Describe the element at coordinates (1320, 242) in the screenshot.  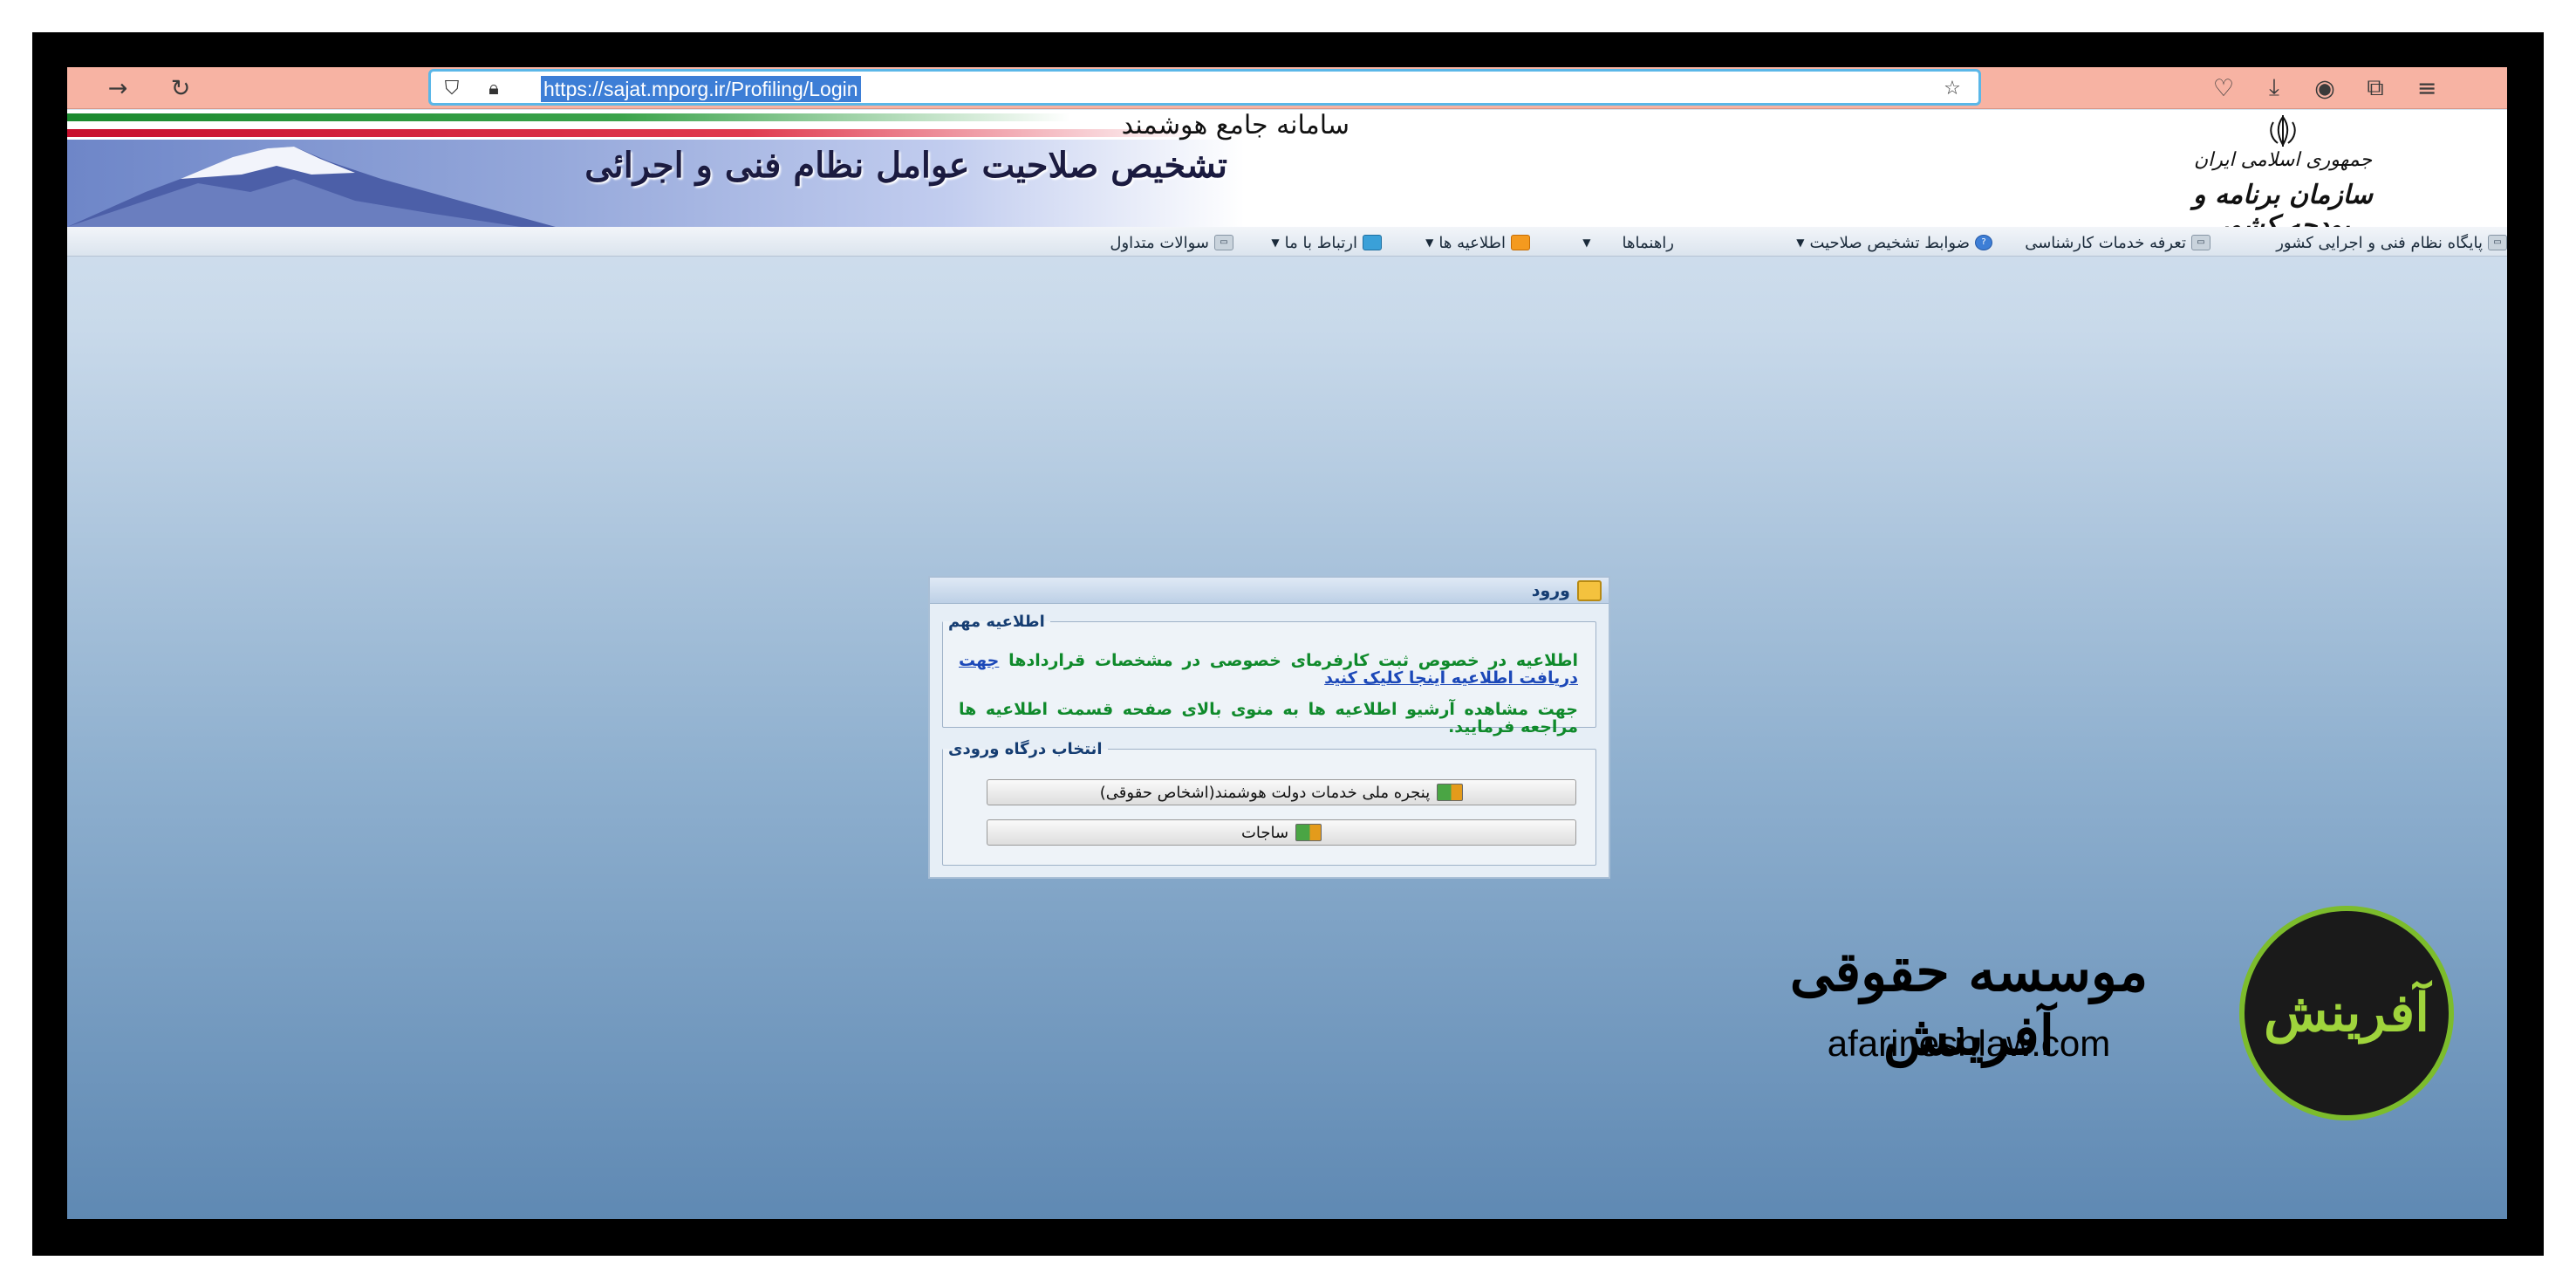
I see `menu-item-label: ارتباط با ما` at that location.